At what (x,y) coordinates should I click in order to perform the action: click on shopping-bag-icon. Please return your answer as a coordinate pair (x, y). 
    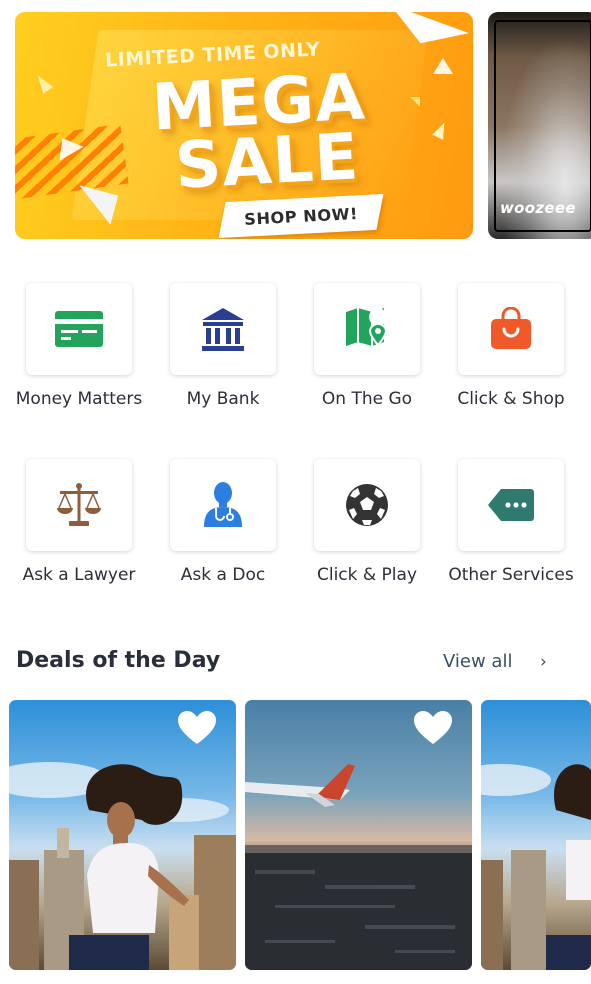
    Looking at the image, I should click on (511, 328).